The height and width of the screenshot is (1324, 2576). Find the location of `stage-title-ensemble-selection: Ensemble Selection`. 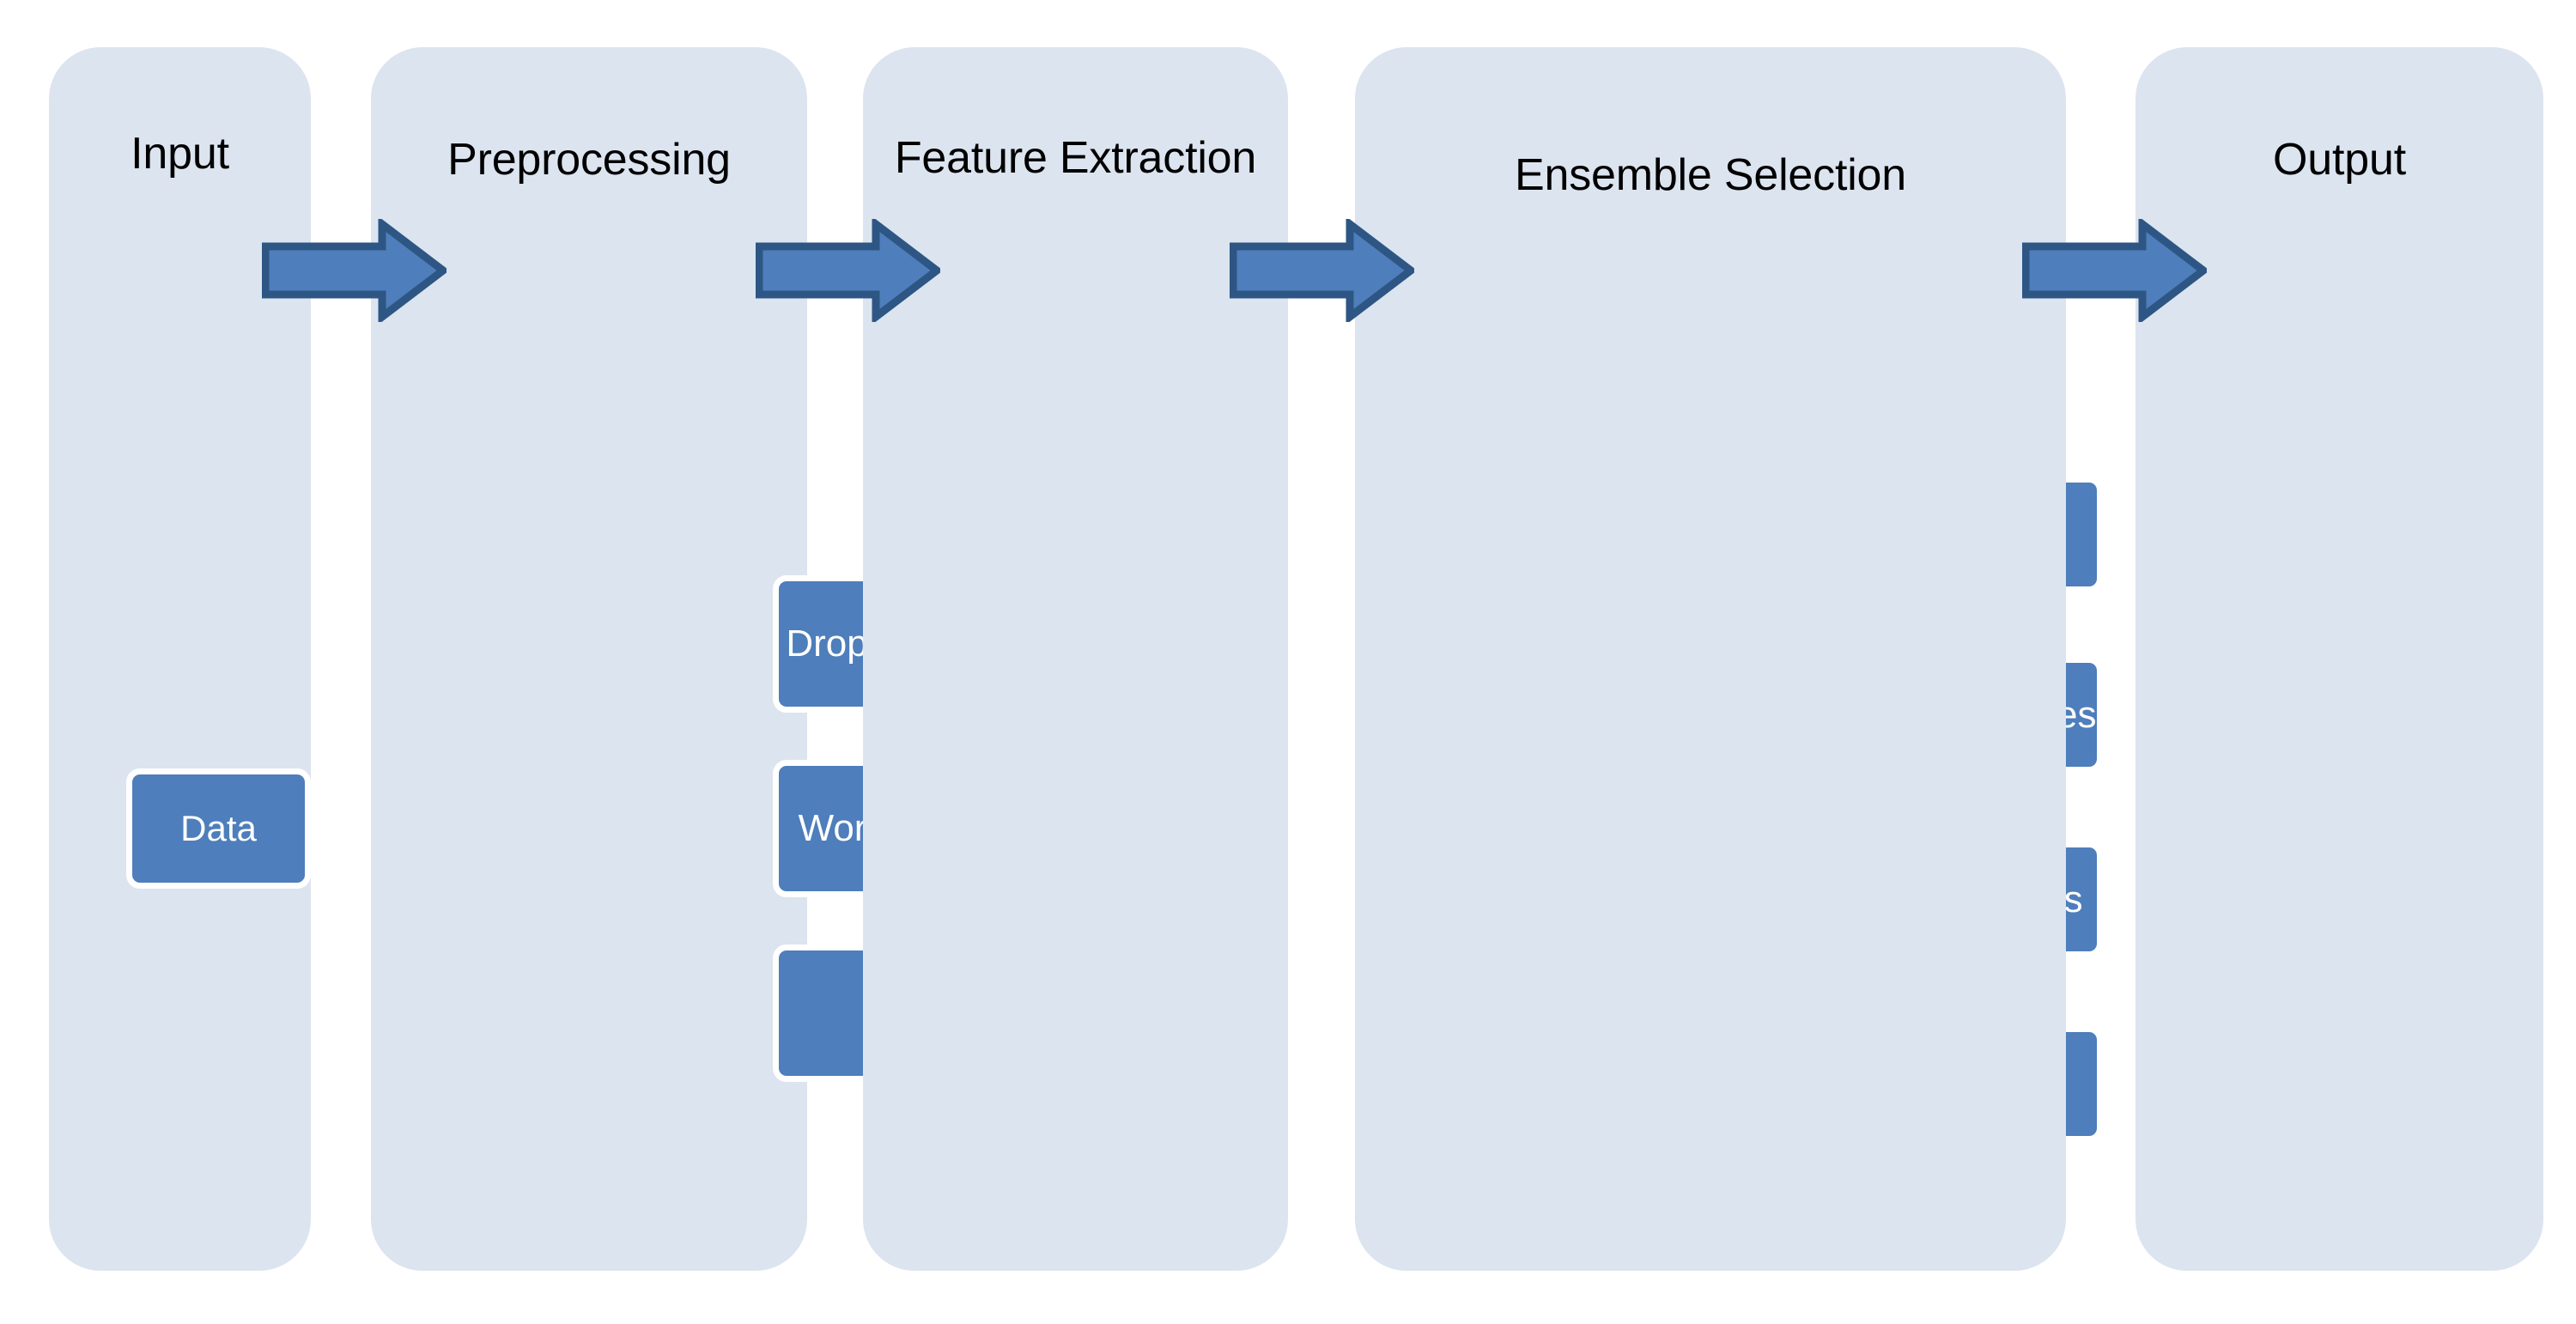

stage-title-ensemble-selection: Ensemble Selection is located at coordinates (1711, 175).